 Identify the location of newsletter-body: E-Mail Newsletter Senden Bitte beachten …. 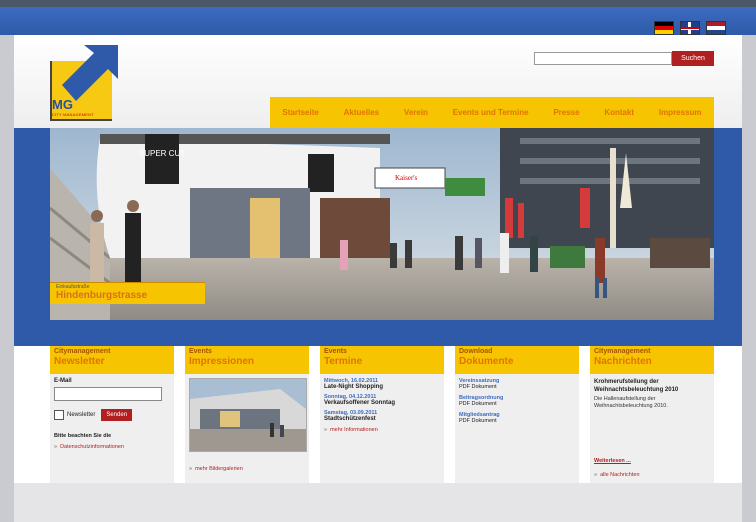
(112, 414).